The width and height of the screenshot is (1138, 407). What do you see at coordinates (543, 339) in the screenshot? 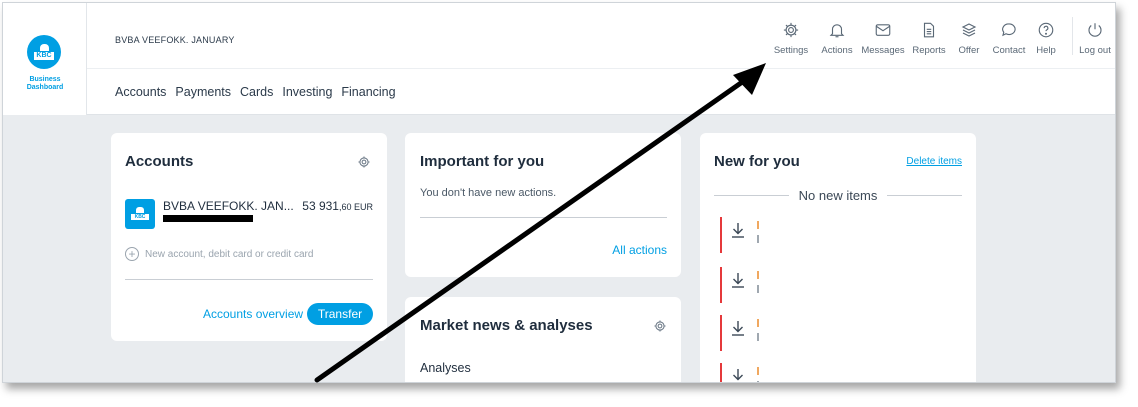
I see `market-news-card: Market news & analyses Analyses` at bounding box center [543, 339].